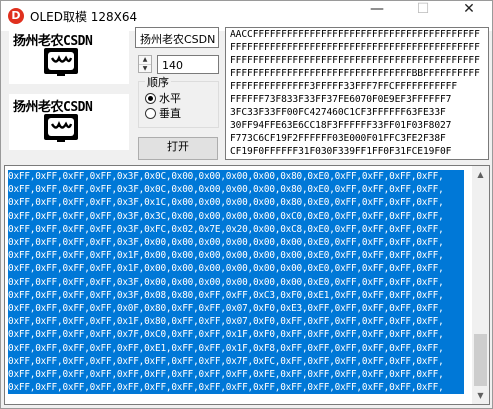 The image size is (493, 409). I want to click on app-icon: D, so click(16, 16).